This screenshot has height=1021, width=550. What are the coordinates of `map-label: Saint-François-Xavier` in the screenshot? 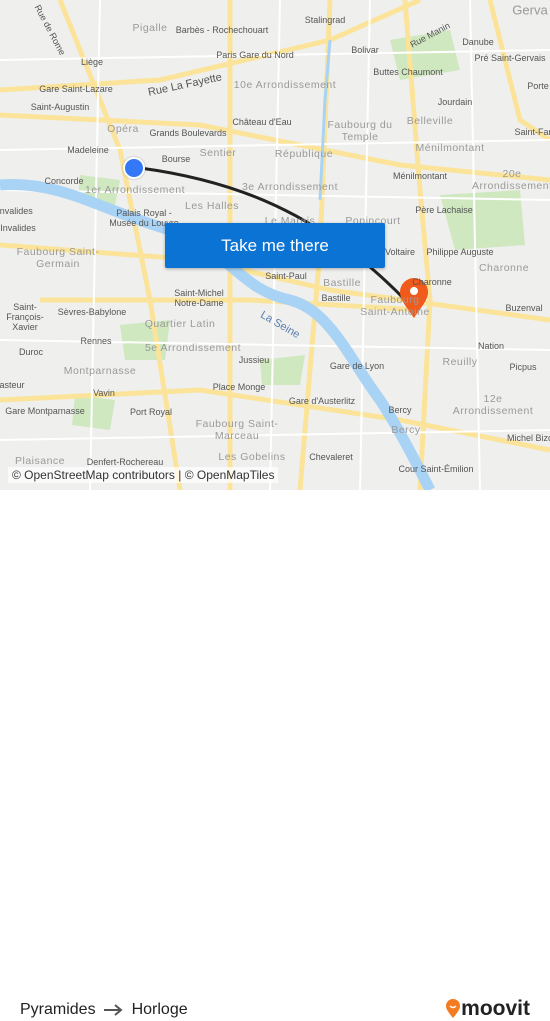 It's located at (25, 317).